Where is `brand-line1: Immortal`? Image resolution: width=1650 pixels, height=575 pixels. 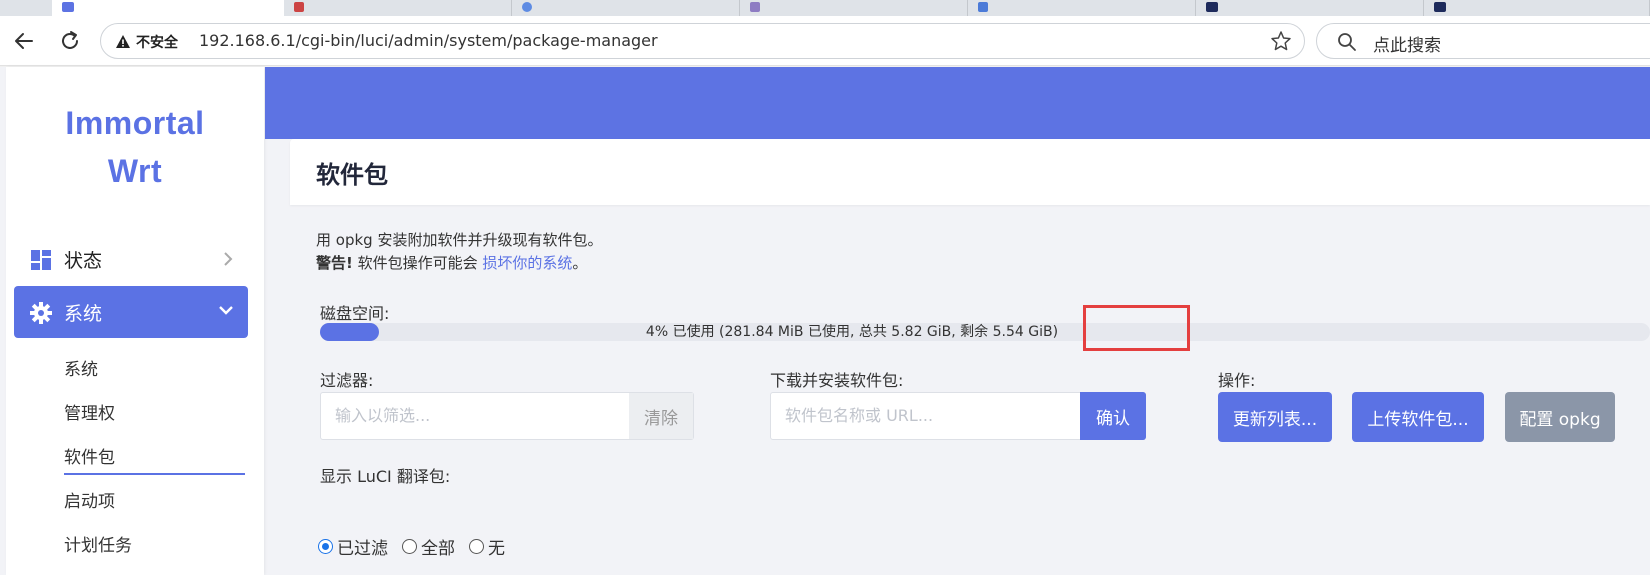 brand-line1: Immortal is located at coordinates (135, 123).